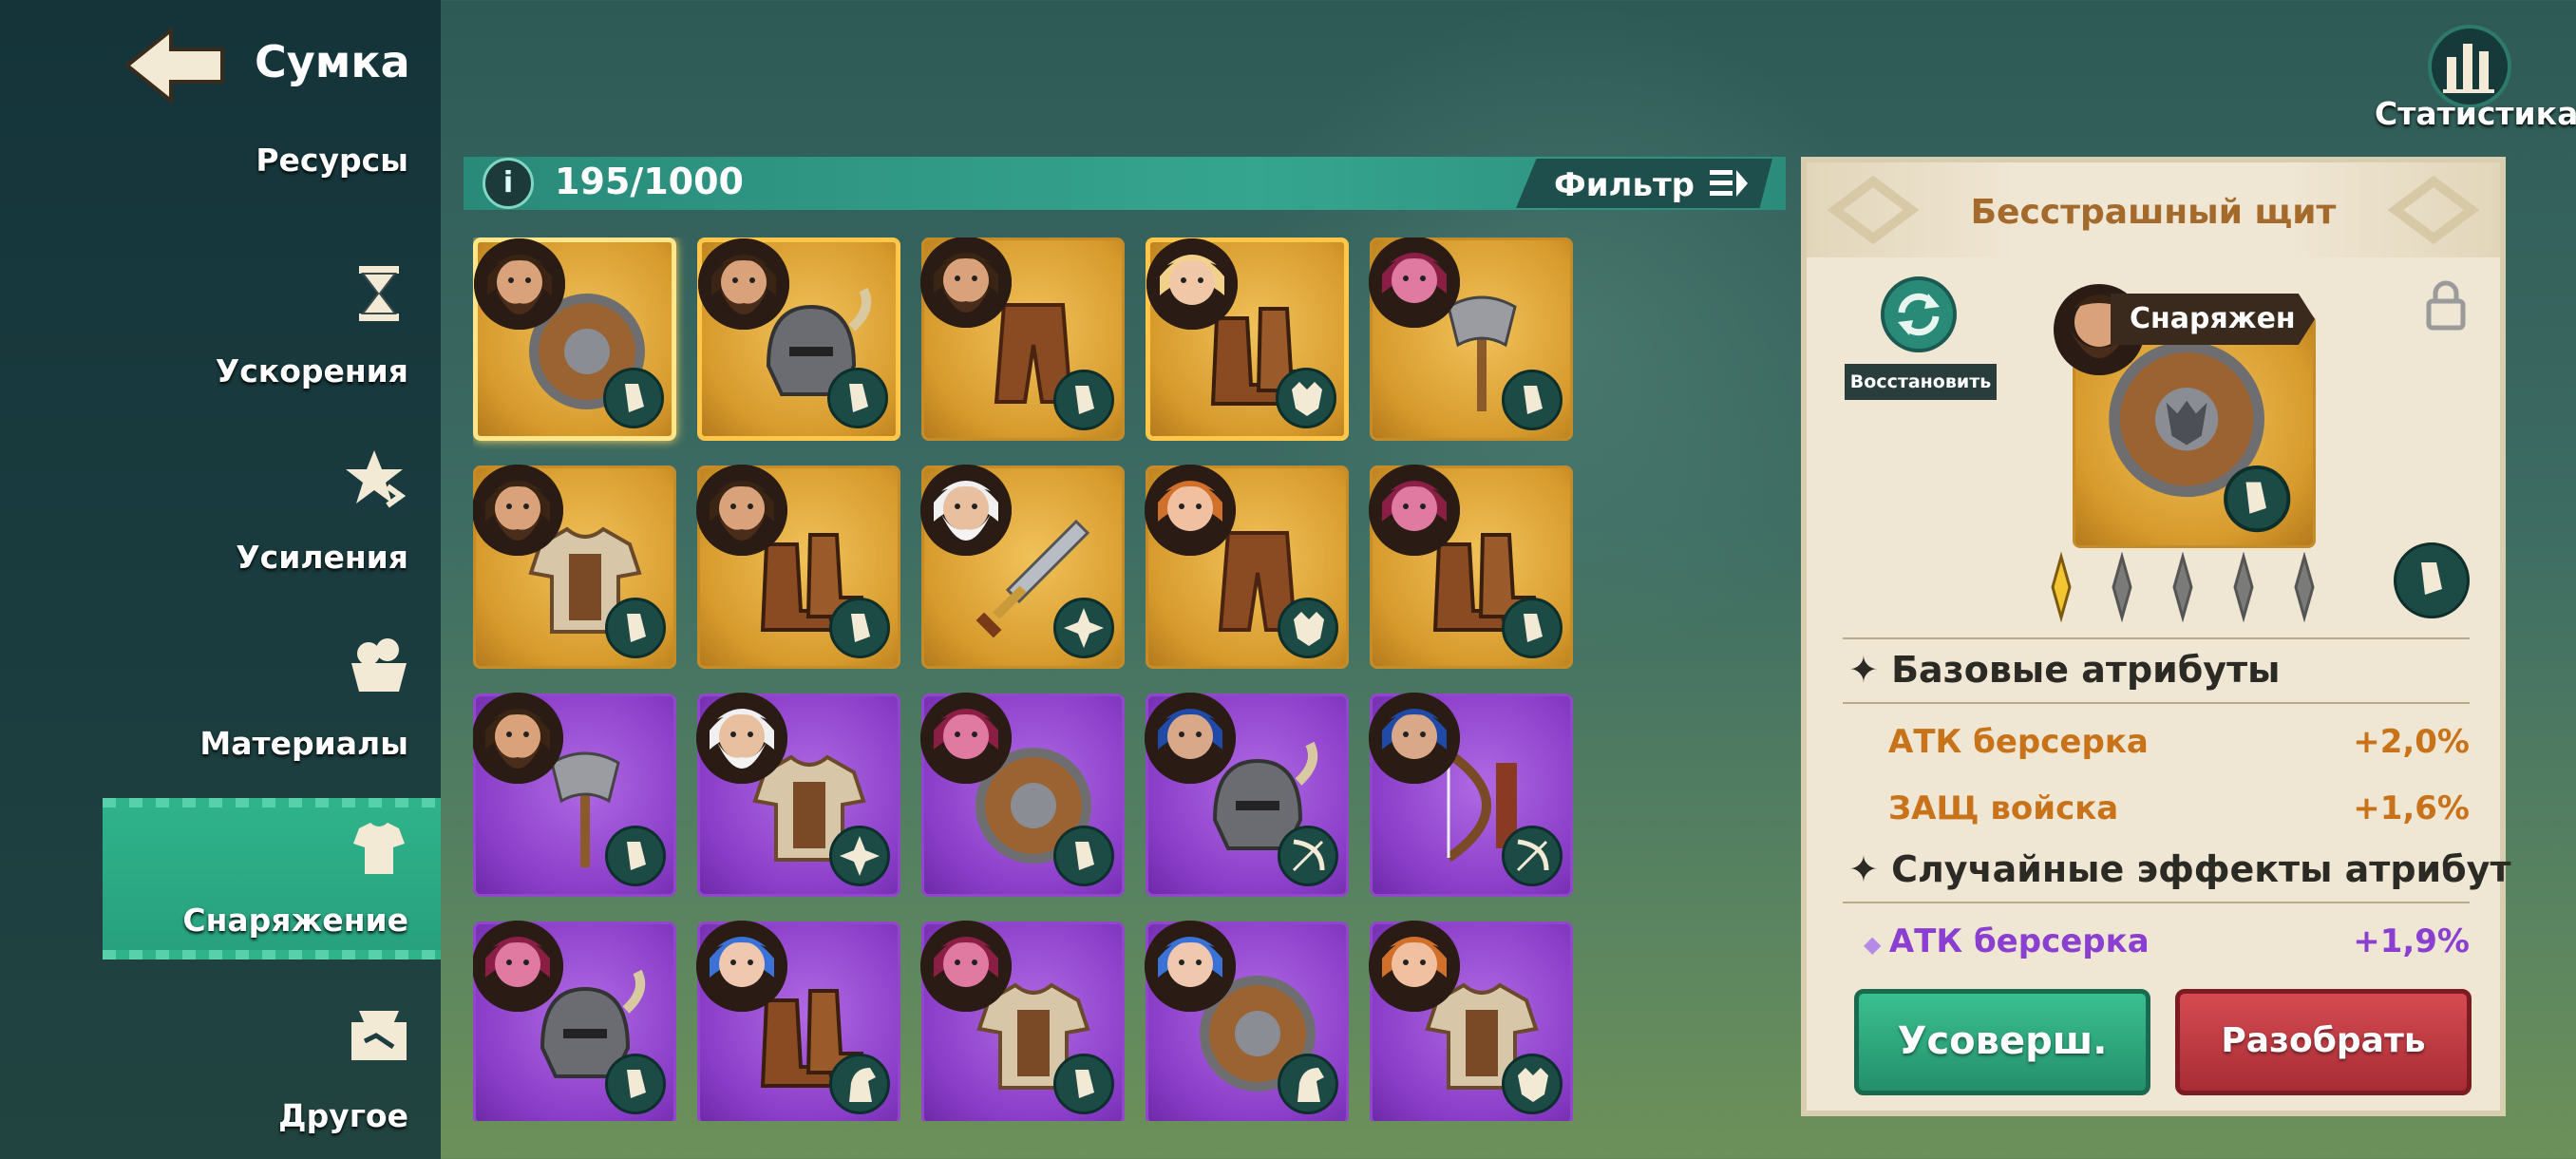  Describe the element at coordinates (2323, 1042) in the screenshot. I see `disassemble-button: Разобрать` at that location.